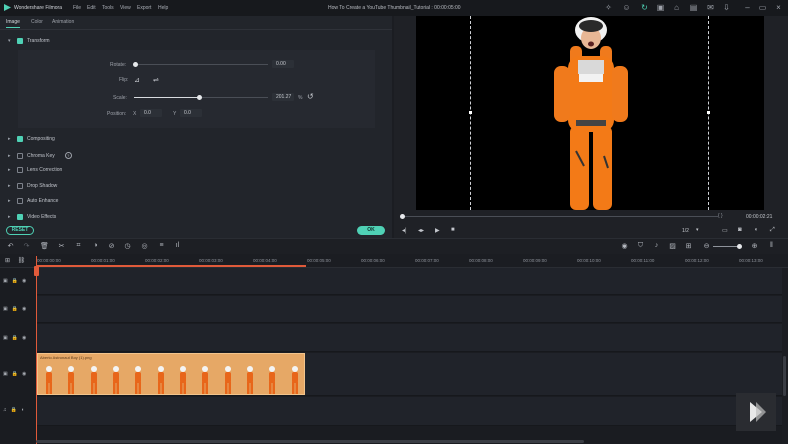 Image resolution: width=788 pixels, height=444 pixels. What do you see at coordinates (63, 22) in the screenshot?
I see `tab-animation: Animation` at bounding box center [63, 22].